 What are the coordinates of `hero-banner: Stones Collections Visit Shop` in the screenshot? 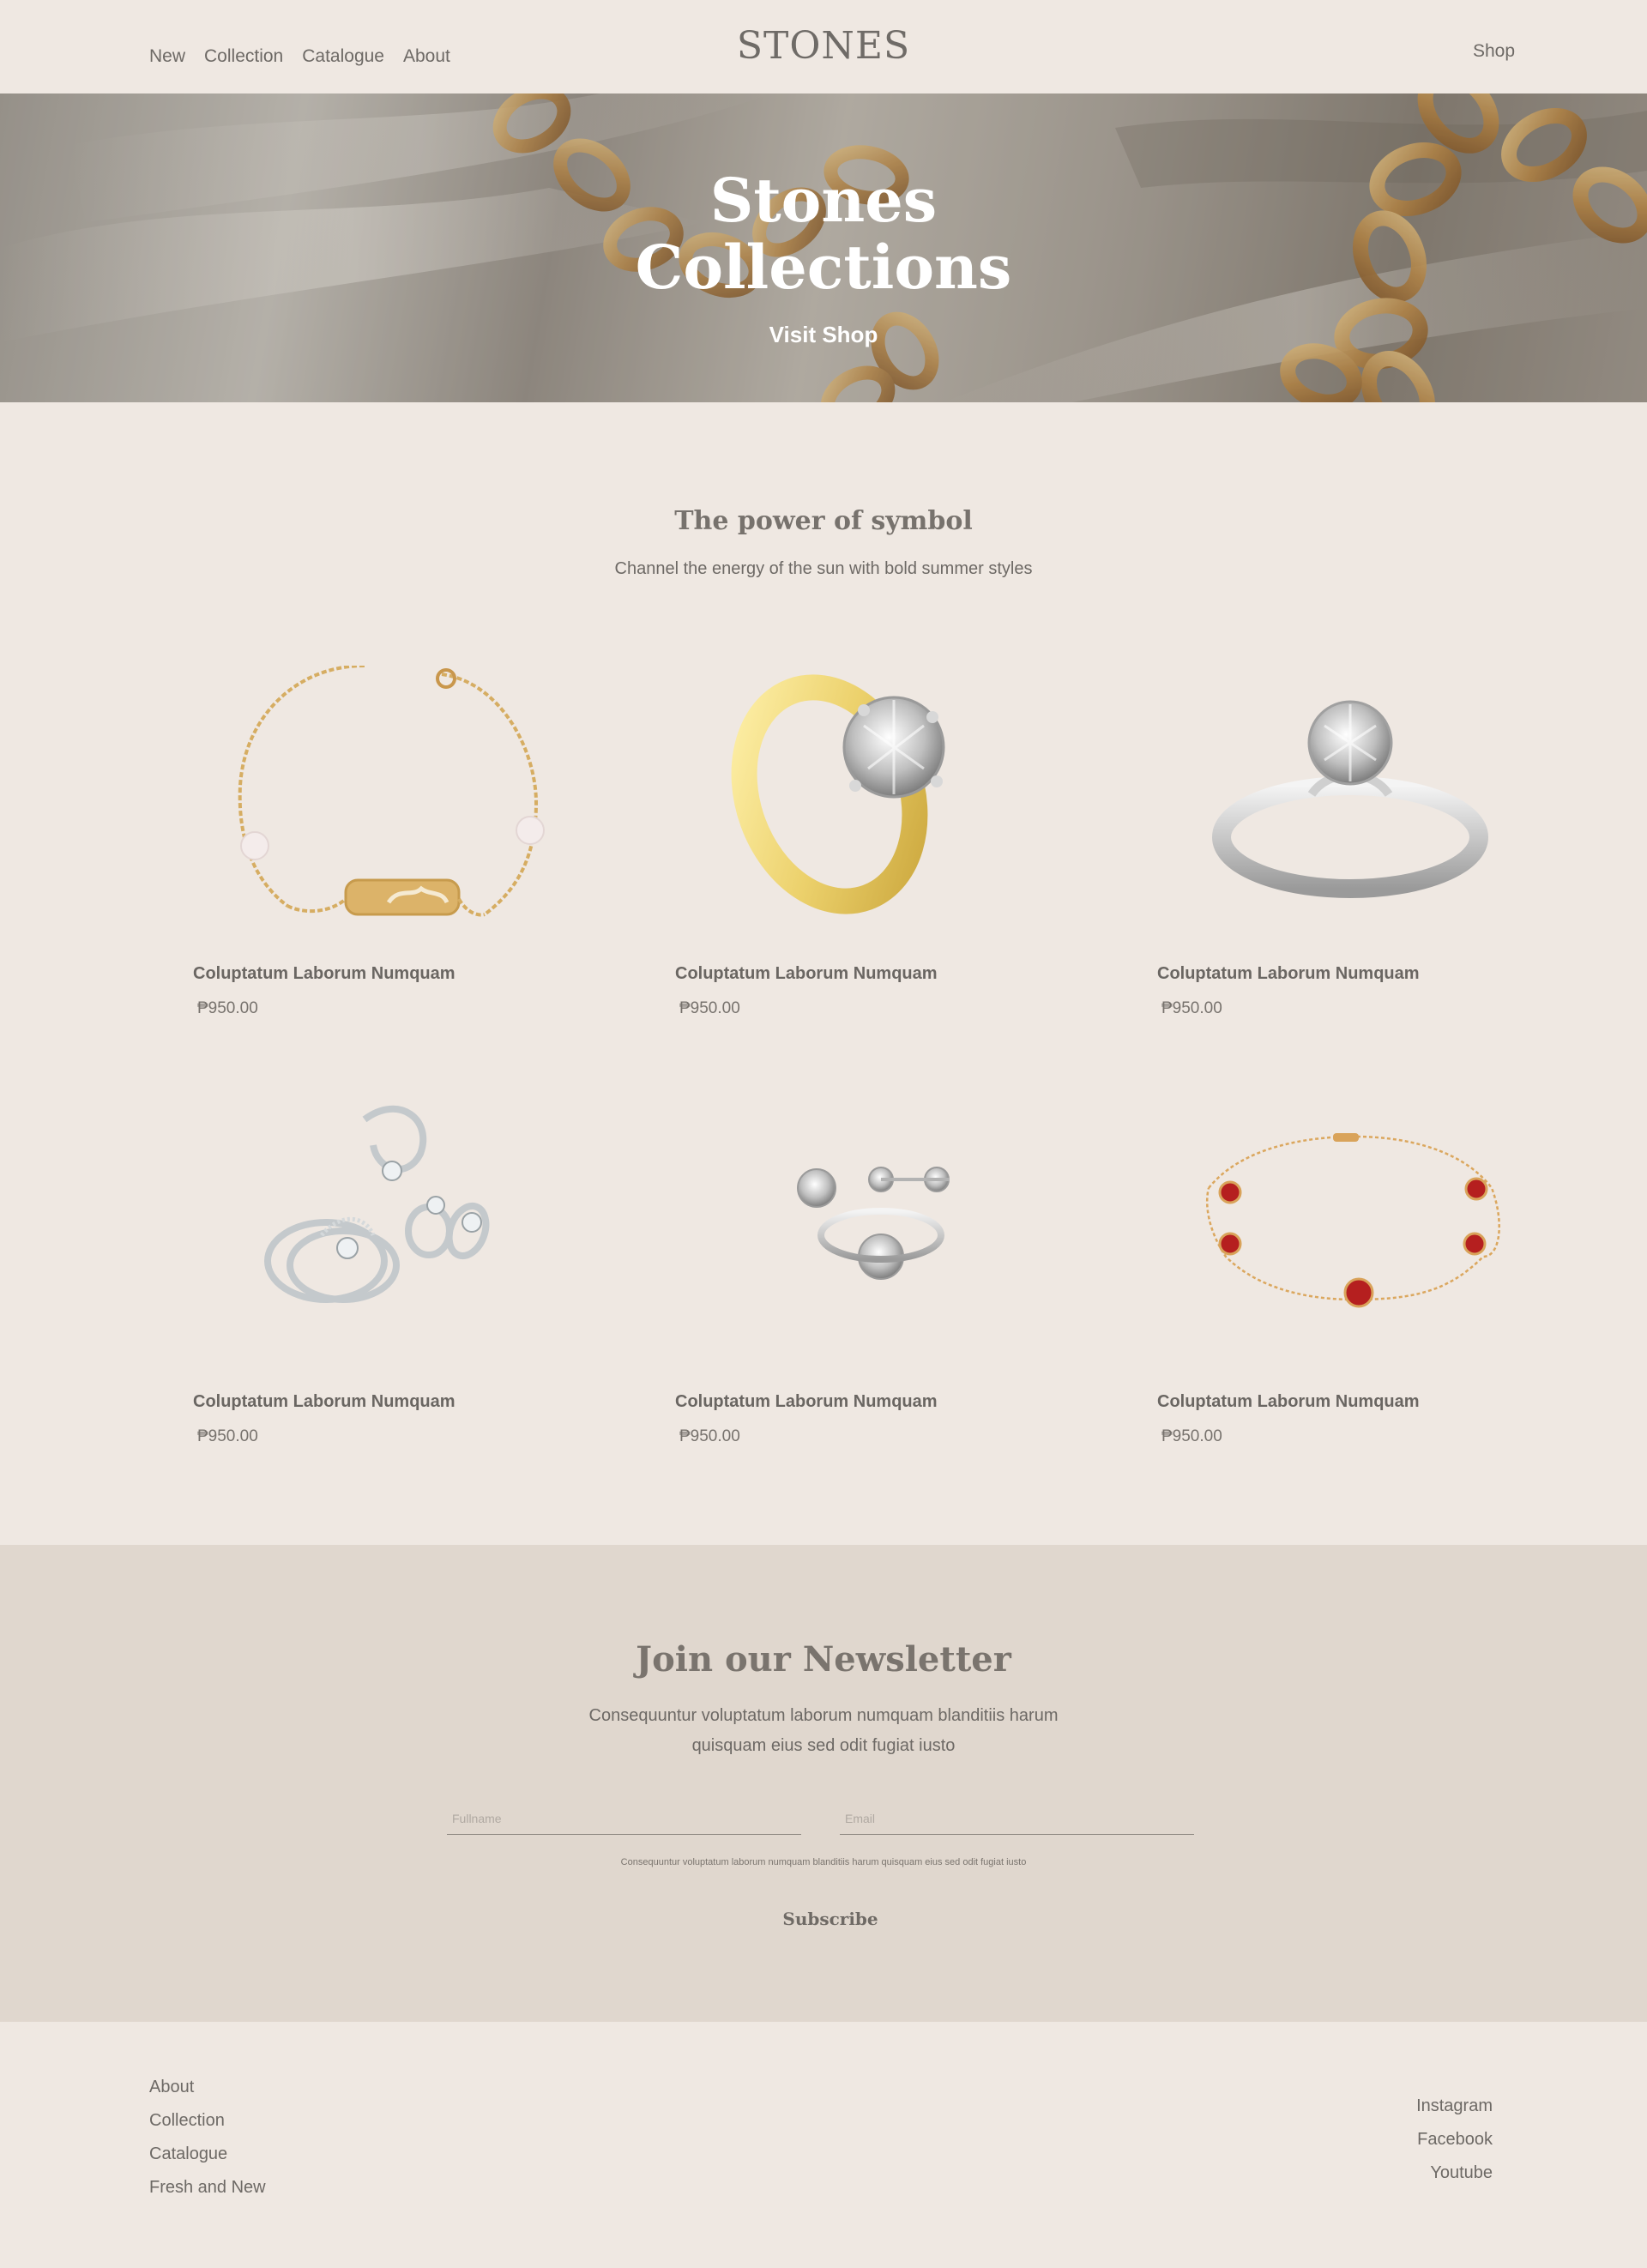 It's located at (824, 248).